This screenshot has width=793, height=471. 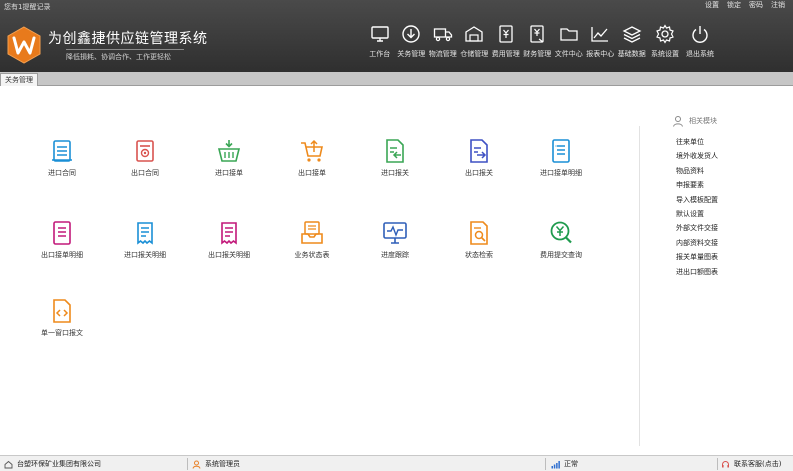 I want to click on status-bar: 台塑环保矿业集团有限公司 系统管理员 正常 联系客服(点击), so click(x=396, y=463).